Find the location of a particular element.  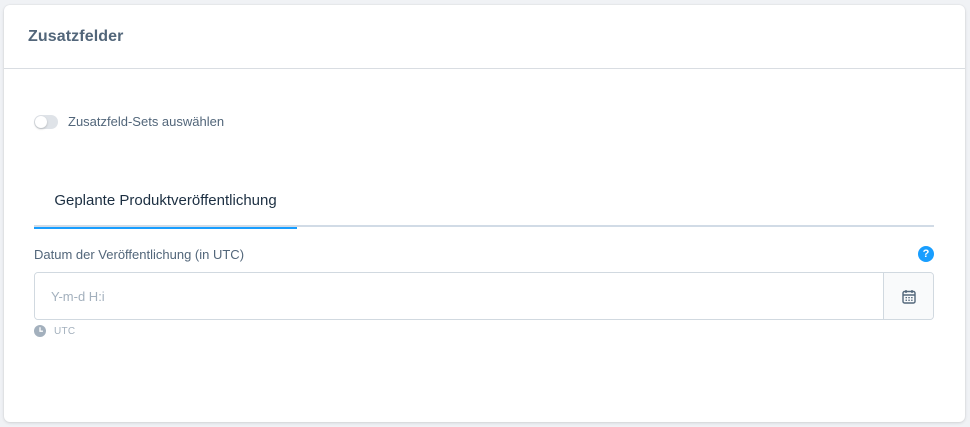

tab-label: Geplante Produktveröffentlichung is located at coordinates (165, 200).